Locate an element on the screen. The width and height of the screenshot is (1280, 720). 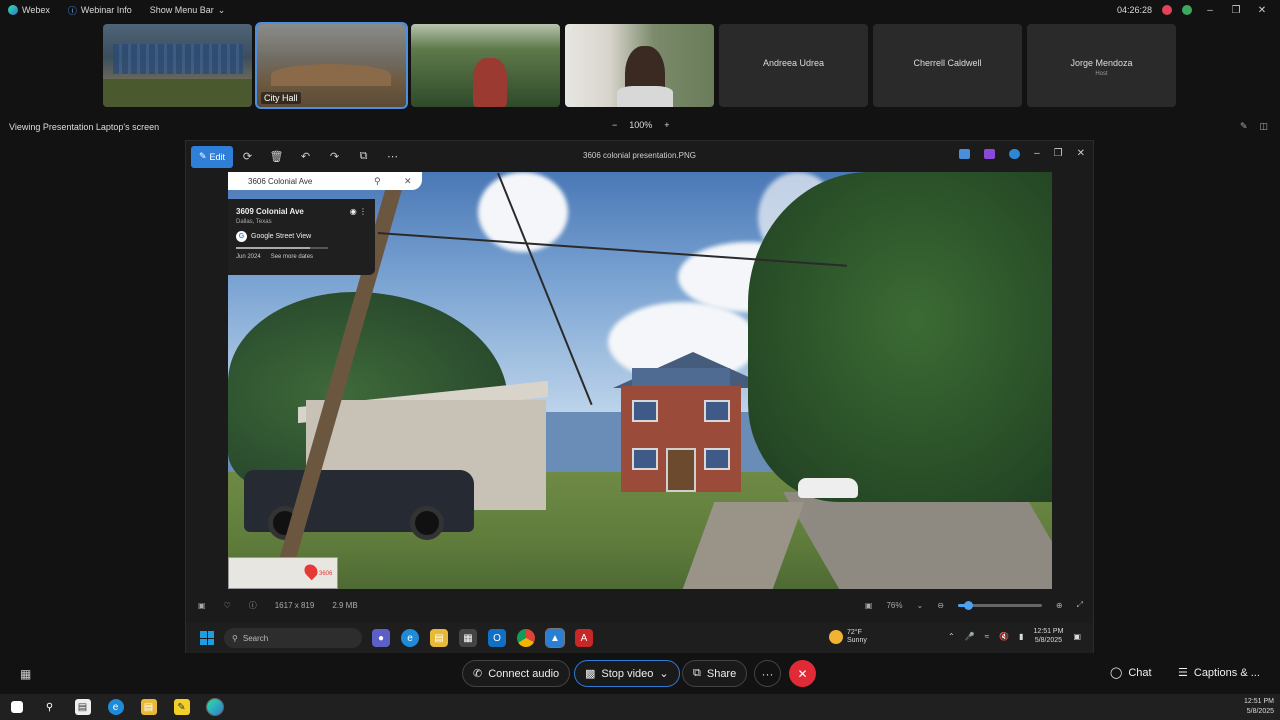
leave-meeting-button: ✕ is located at coordinates (802, 673).